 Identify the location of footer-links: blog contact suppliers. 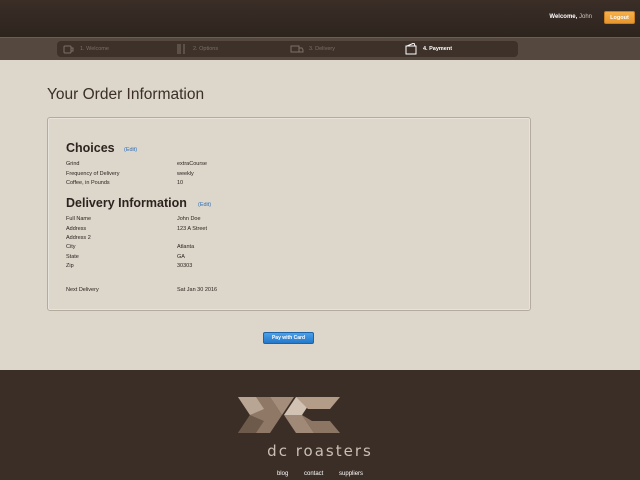
(320, 474).